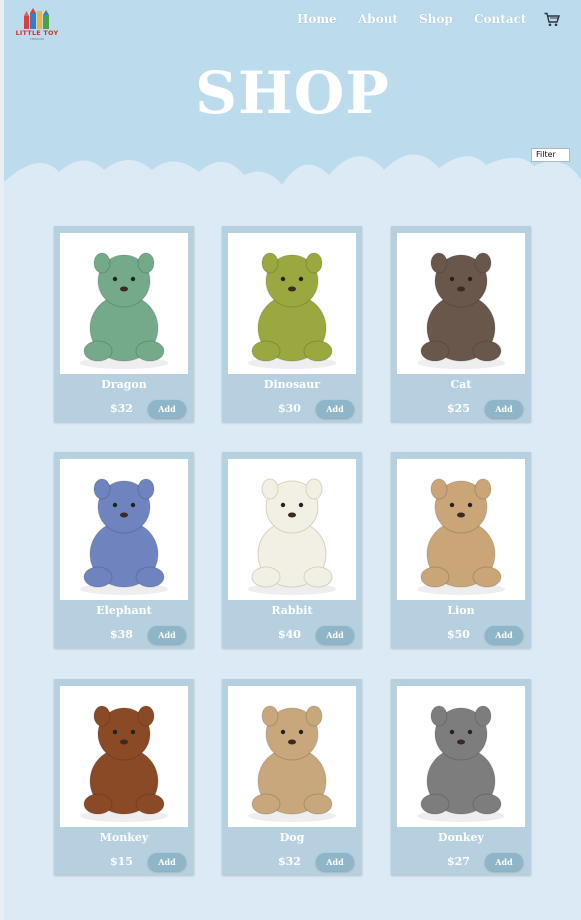 Image resolution: width=581 pixels, height=920 pixels. What do you see at coordinates (461, 610) in the screenshot?
I see `product-name: Lion` at bounding box center [461, 610].